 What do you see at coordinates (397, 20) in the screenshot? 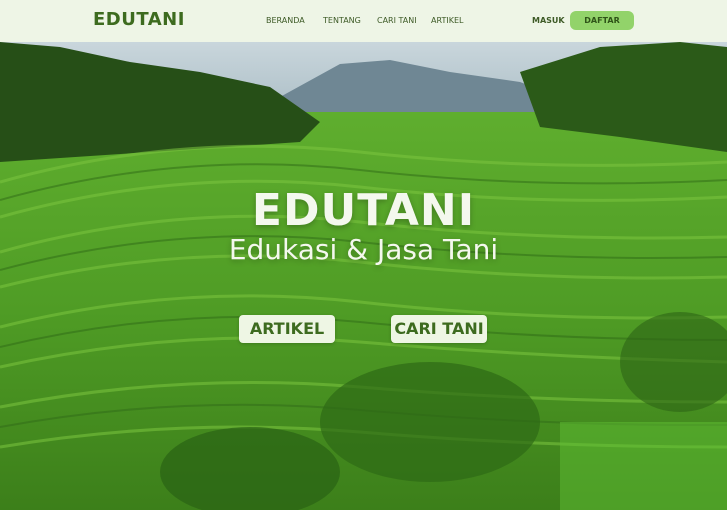
I see `nav-link-cari-tani: CARI TANI` at bounding box center [397, 20].